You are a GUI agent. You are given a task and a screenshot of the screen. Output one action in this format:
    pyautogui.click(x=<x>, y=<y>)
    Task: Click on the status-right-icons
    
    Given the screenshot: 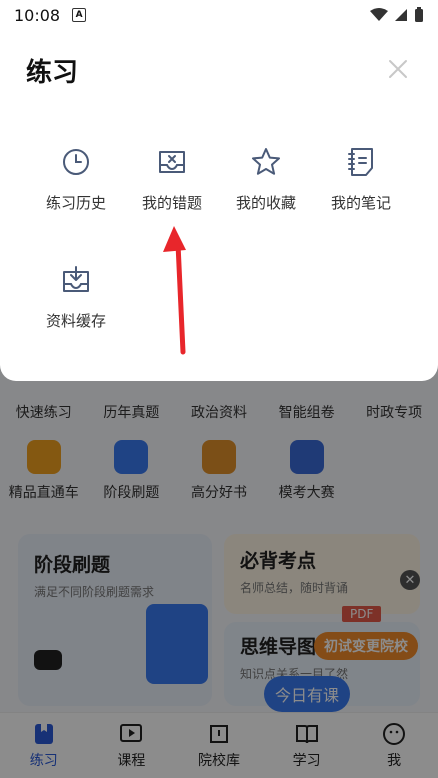 What is the action you would take?
    pyautogui.click(x=397, y=15)
    